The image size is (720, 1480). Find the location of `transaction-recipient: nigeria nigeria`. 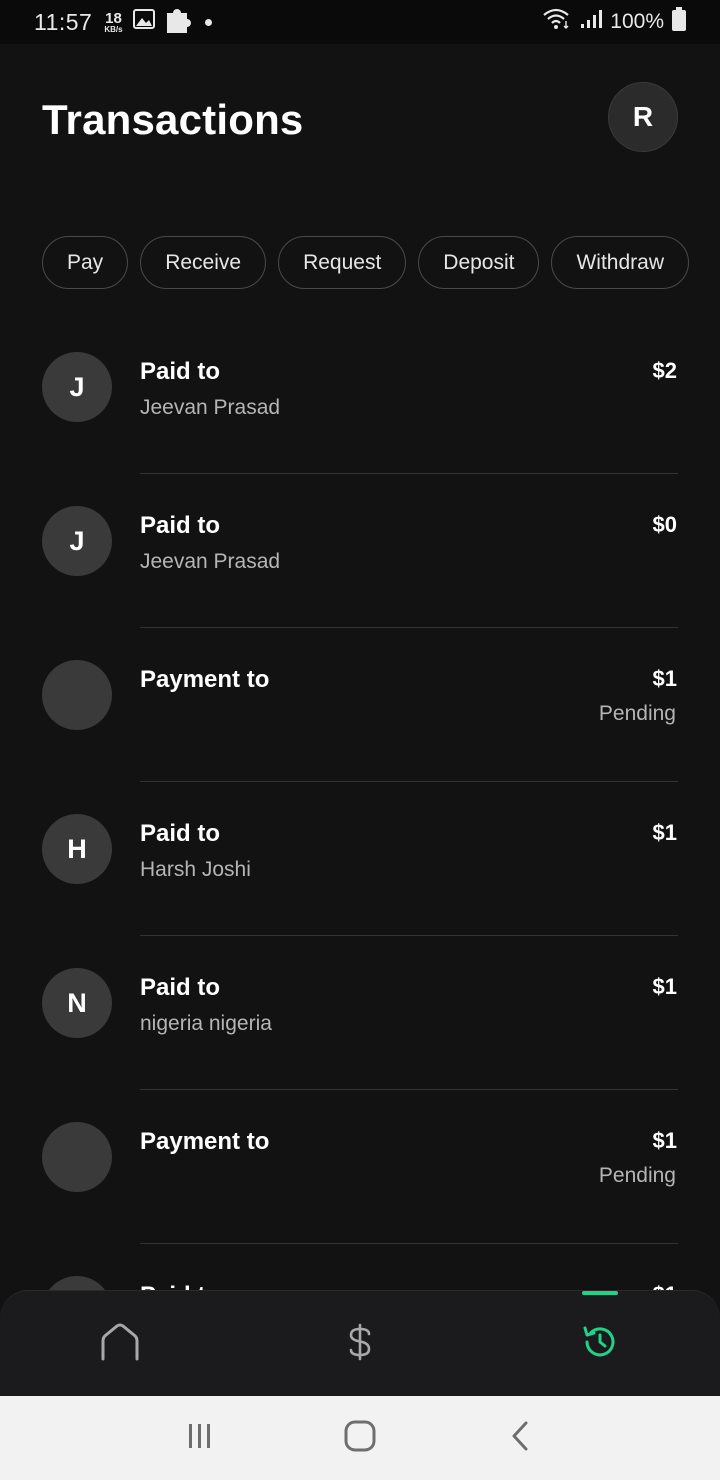

transaction-recipient: nigeria nigeria is located at coordinates (206, 1023).